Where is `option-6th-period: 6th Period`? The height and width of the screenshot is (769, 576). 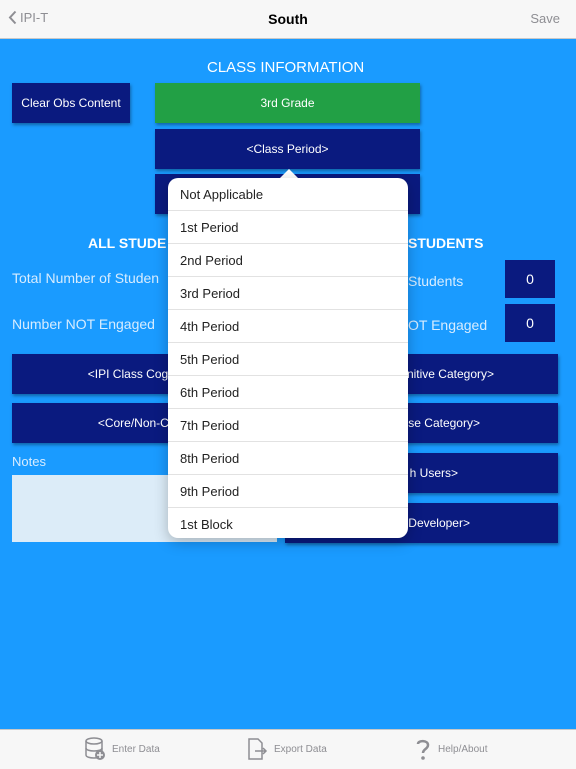 option-6th-period: 6th Period is located at coordinates (288, 392).